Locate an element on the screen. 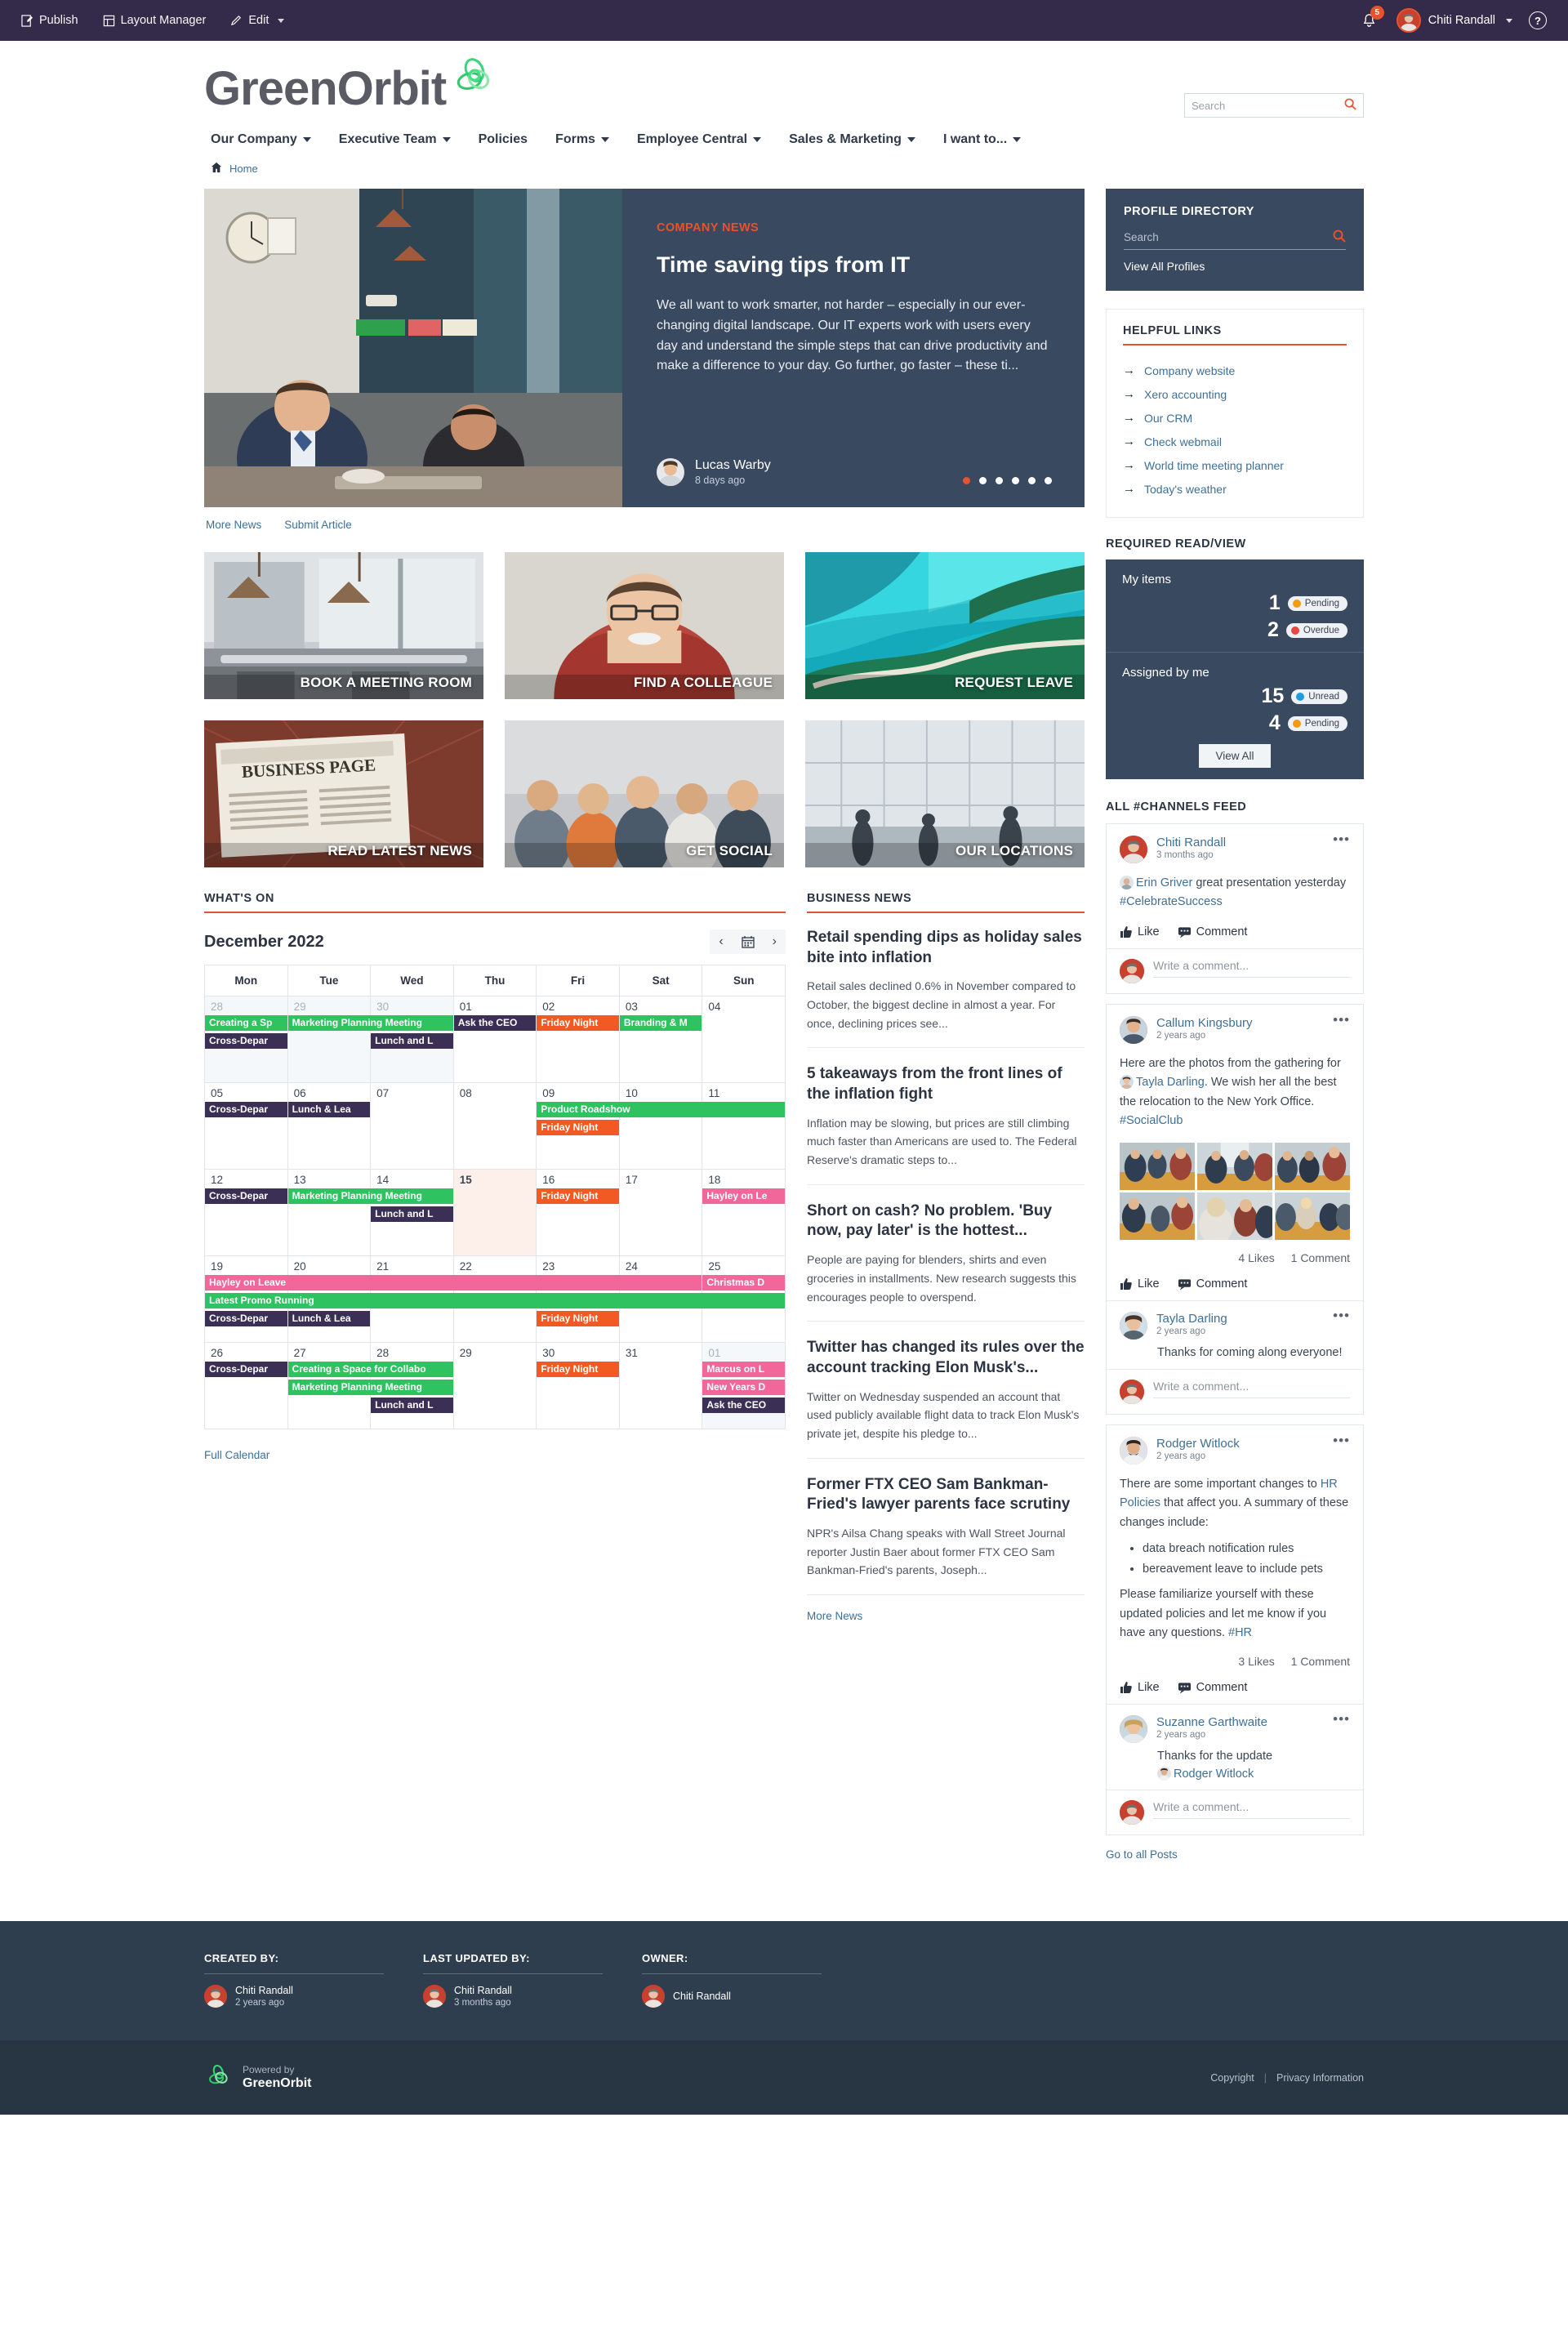 This screenshot has height=2336, width=1568. helpful-link-item: → Xero accounting is located at coordinates (1235, 394).